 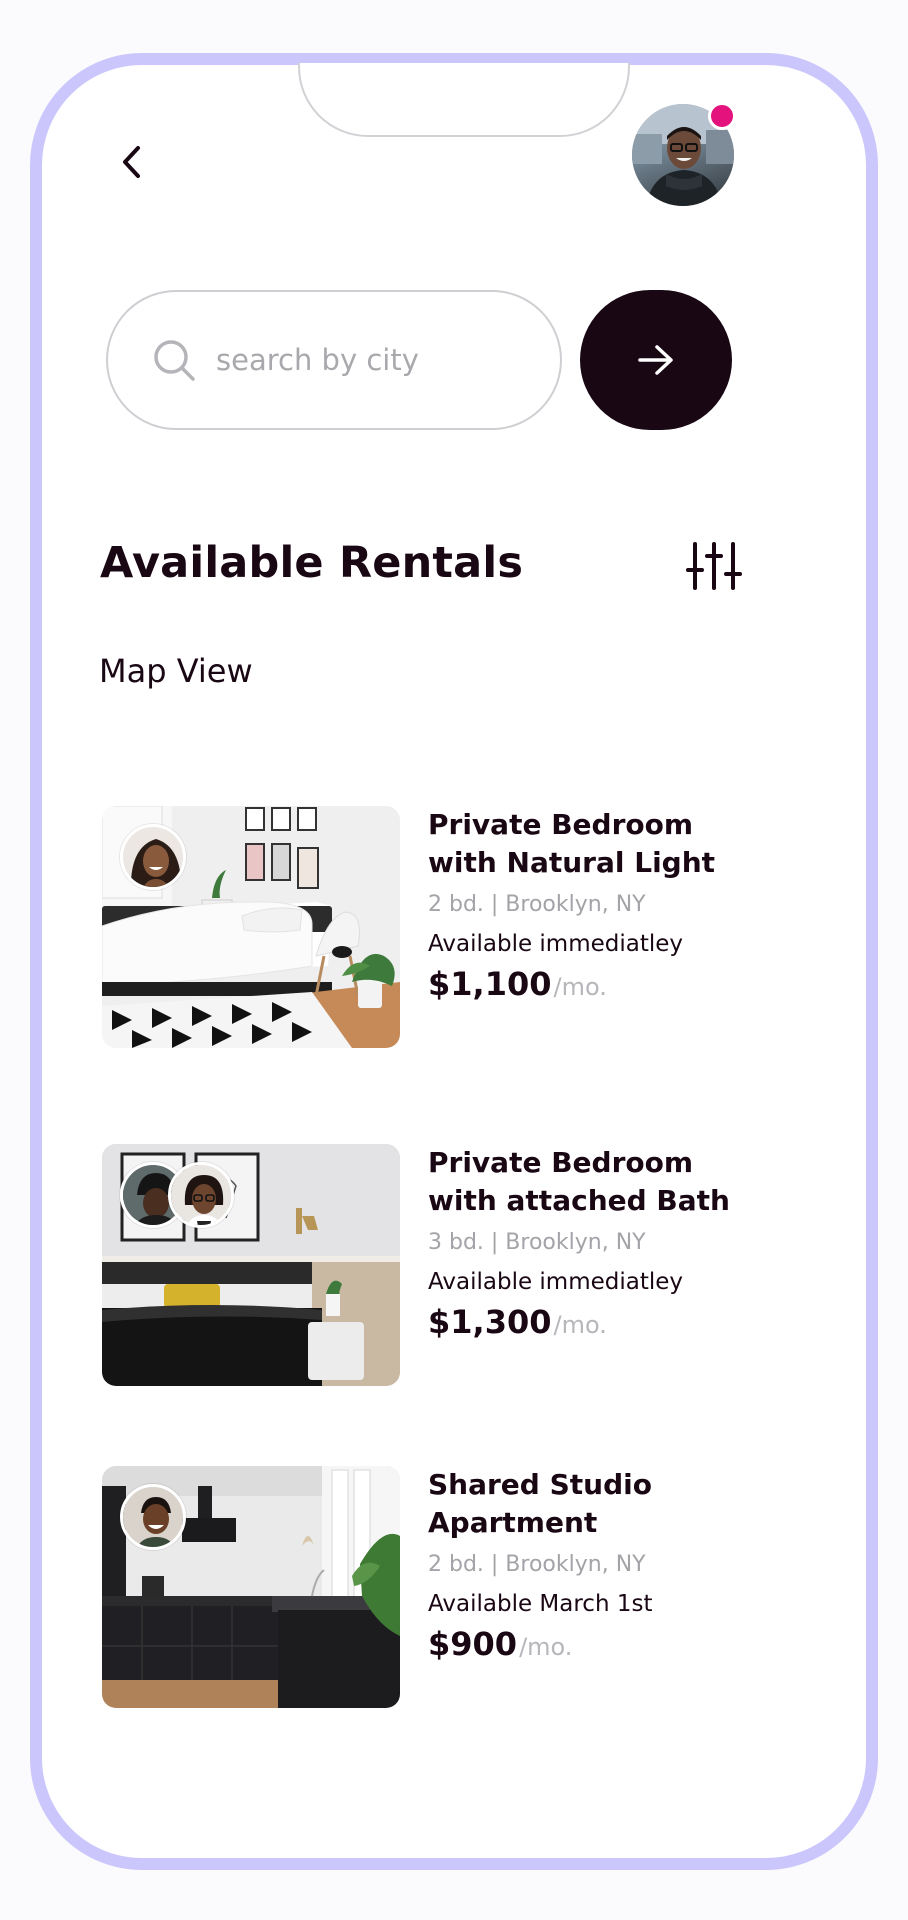 What do you see at coordinates (364, 360) in the screenshot?
I see `search-input` at bounding box center [364, 360].